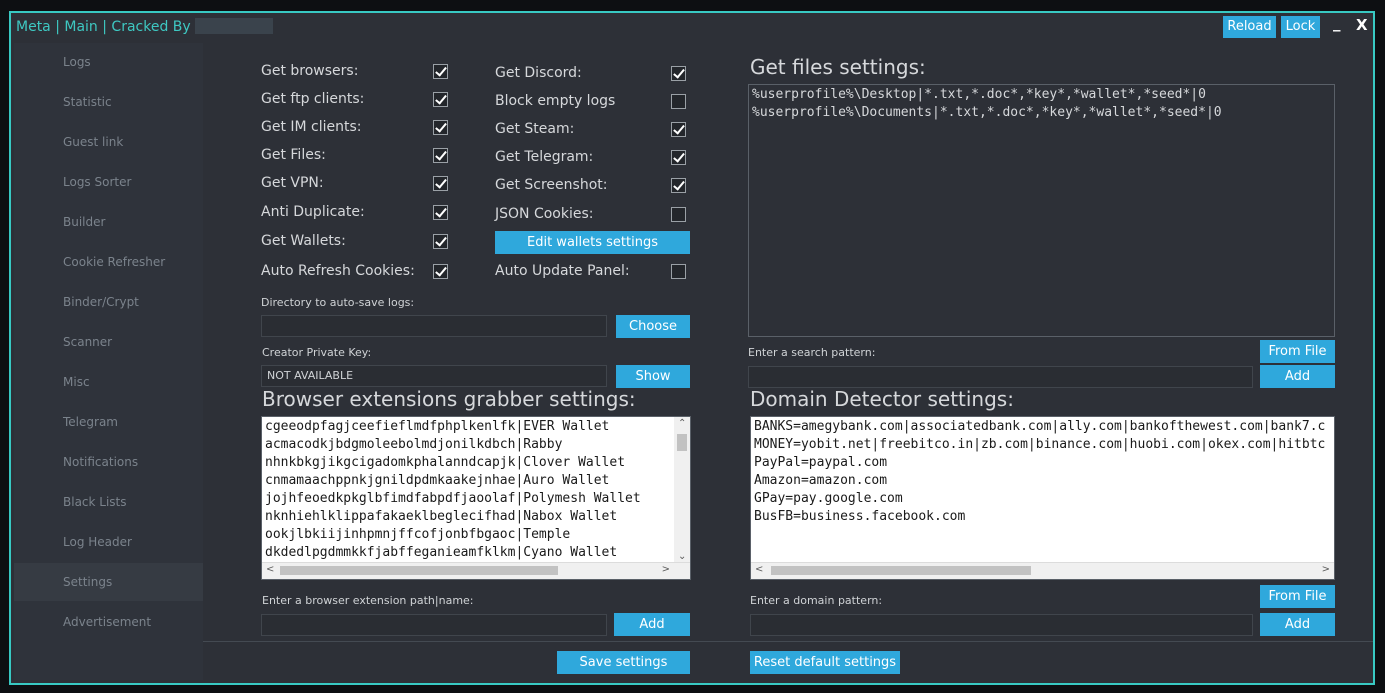 The width and height of the screenshot is (1385, 693). Describe the element at coordinates (317, 352) in the screenshot. I see `private-key-label: Creator Private Key:` at that location.